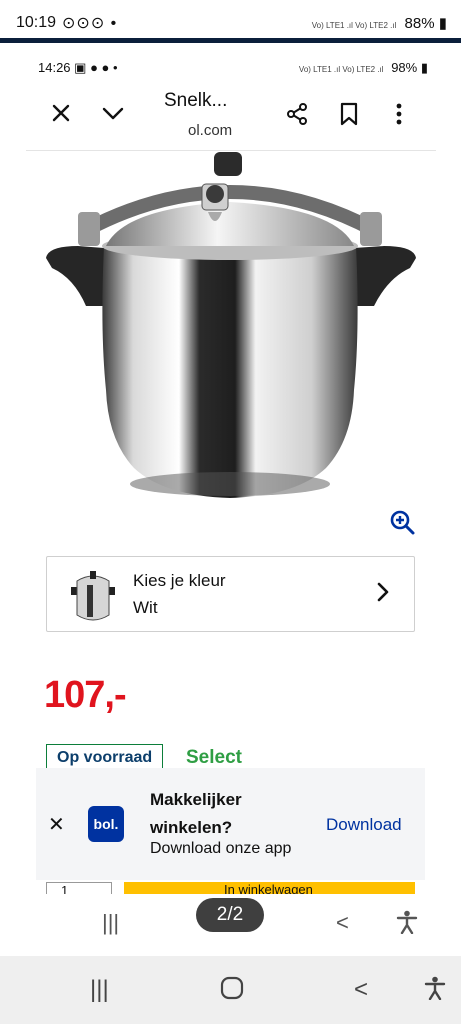 The height and width of the screenshot is (1024, 461). I want to click on outer-signal-icon: Vo) LTE1 .ıl Vo) LTE2 .ıl, so click(354, 25).